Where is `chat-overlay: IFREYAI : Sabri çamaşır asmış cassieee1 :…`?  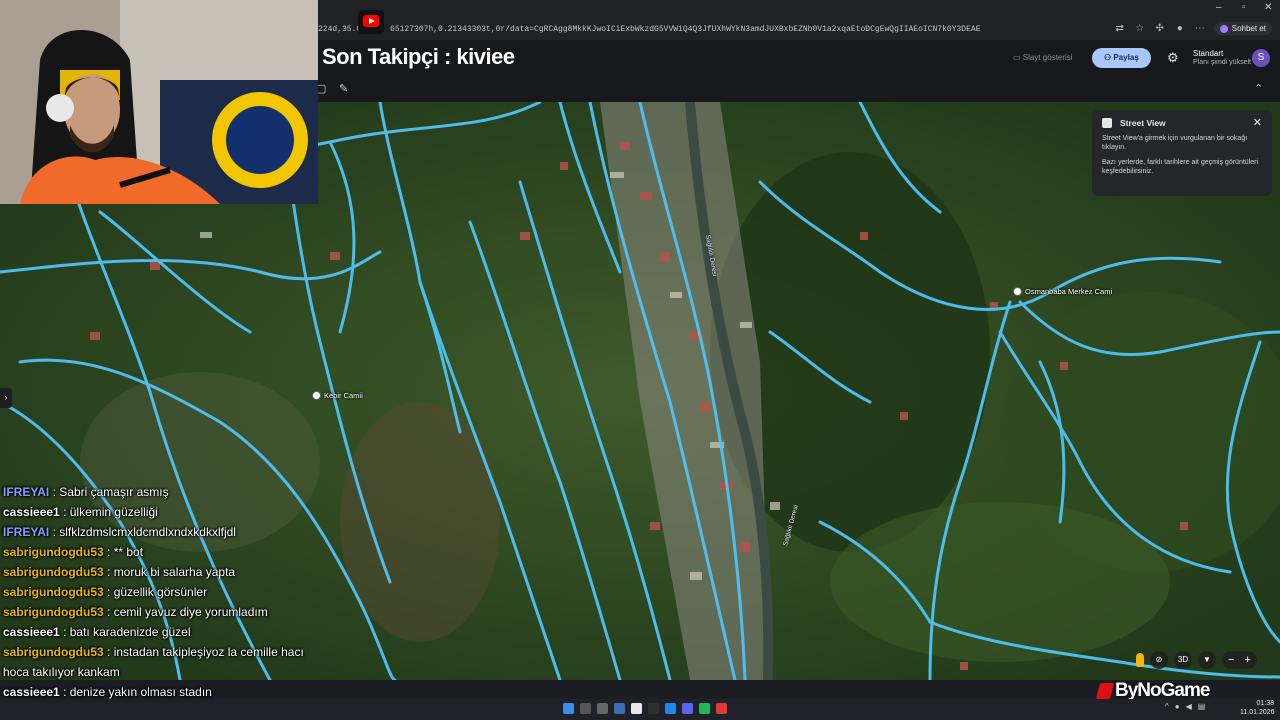
chat-overlay: IFREYAI : Sabri çamaşır asmış cassieee1 :… is located at coordinates (168, 601).